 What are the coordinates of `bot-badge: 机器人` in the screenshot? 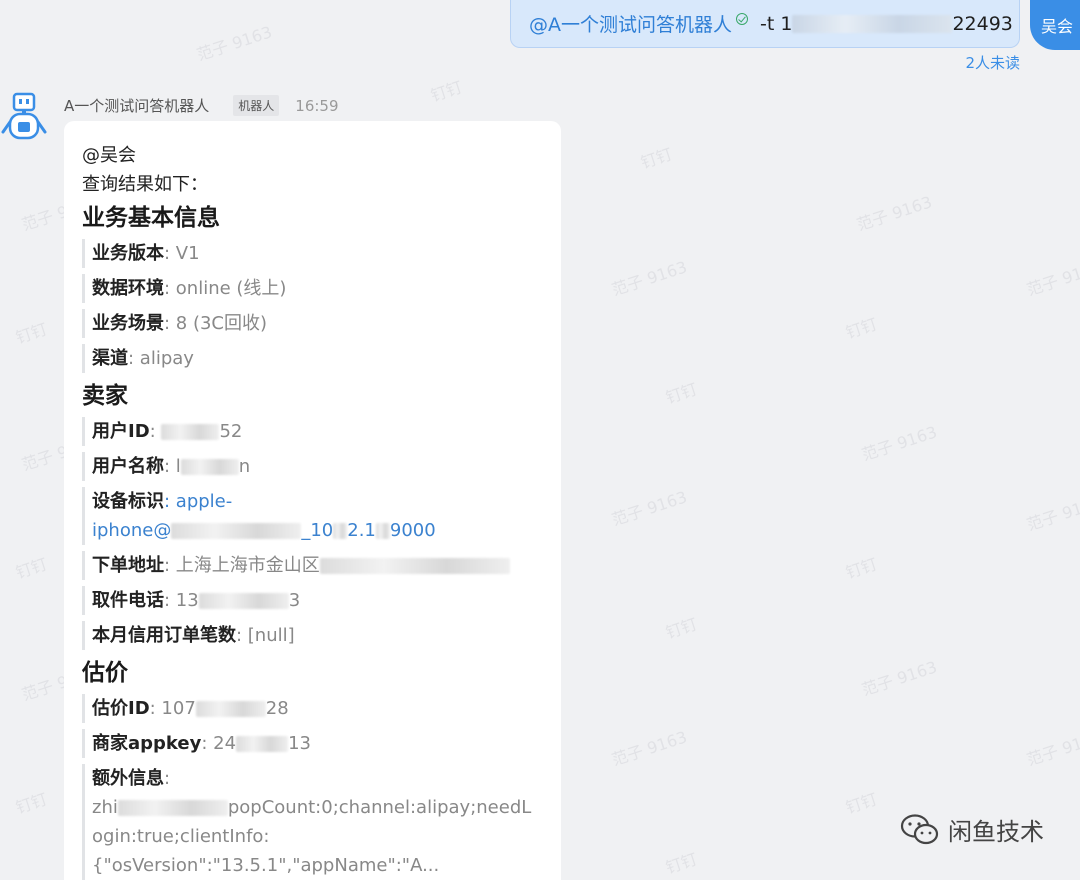 It's located at (256, 105).